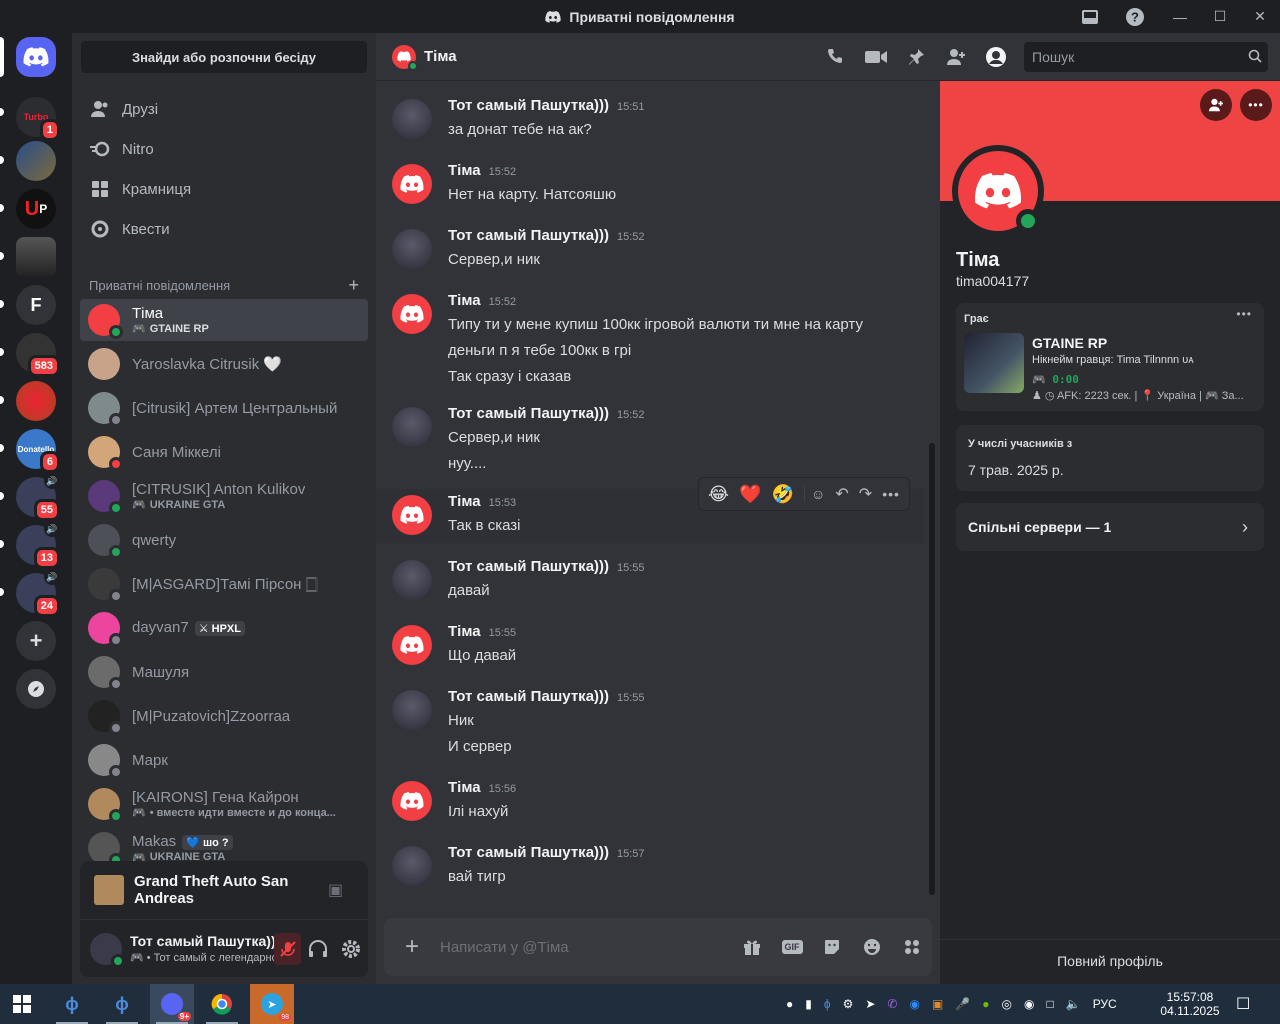  I want to click on tray-mic-icon: 🎤, so click(962, 1004).